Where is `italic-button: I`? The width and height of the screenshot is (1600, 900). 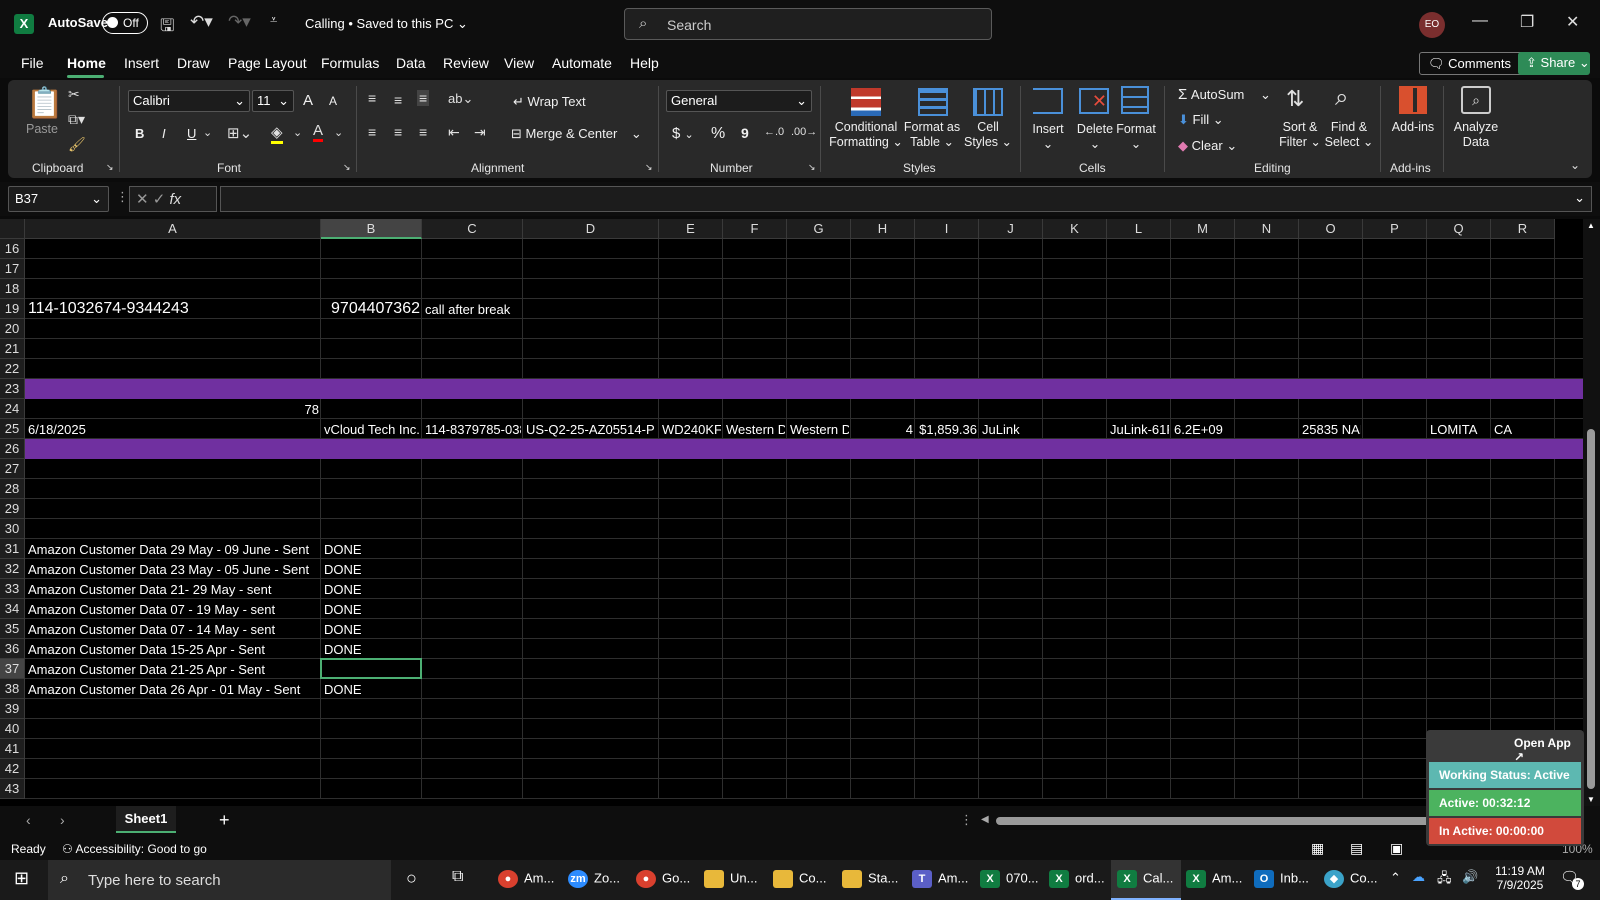 italic-button: I is located at coordinates (164, 133).